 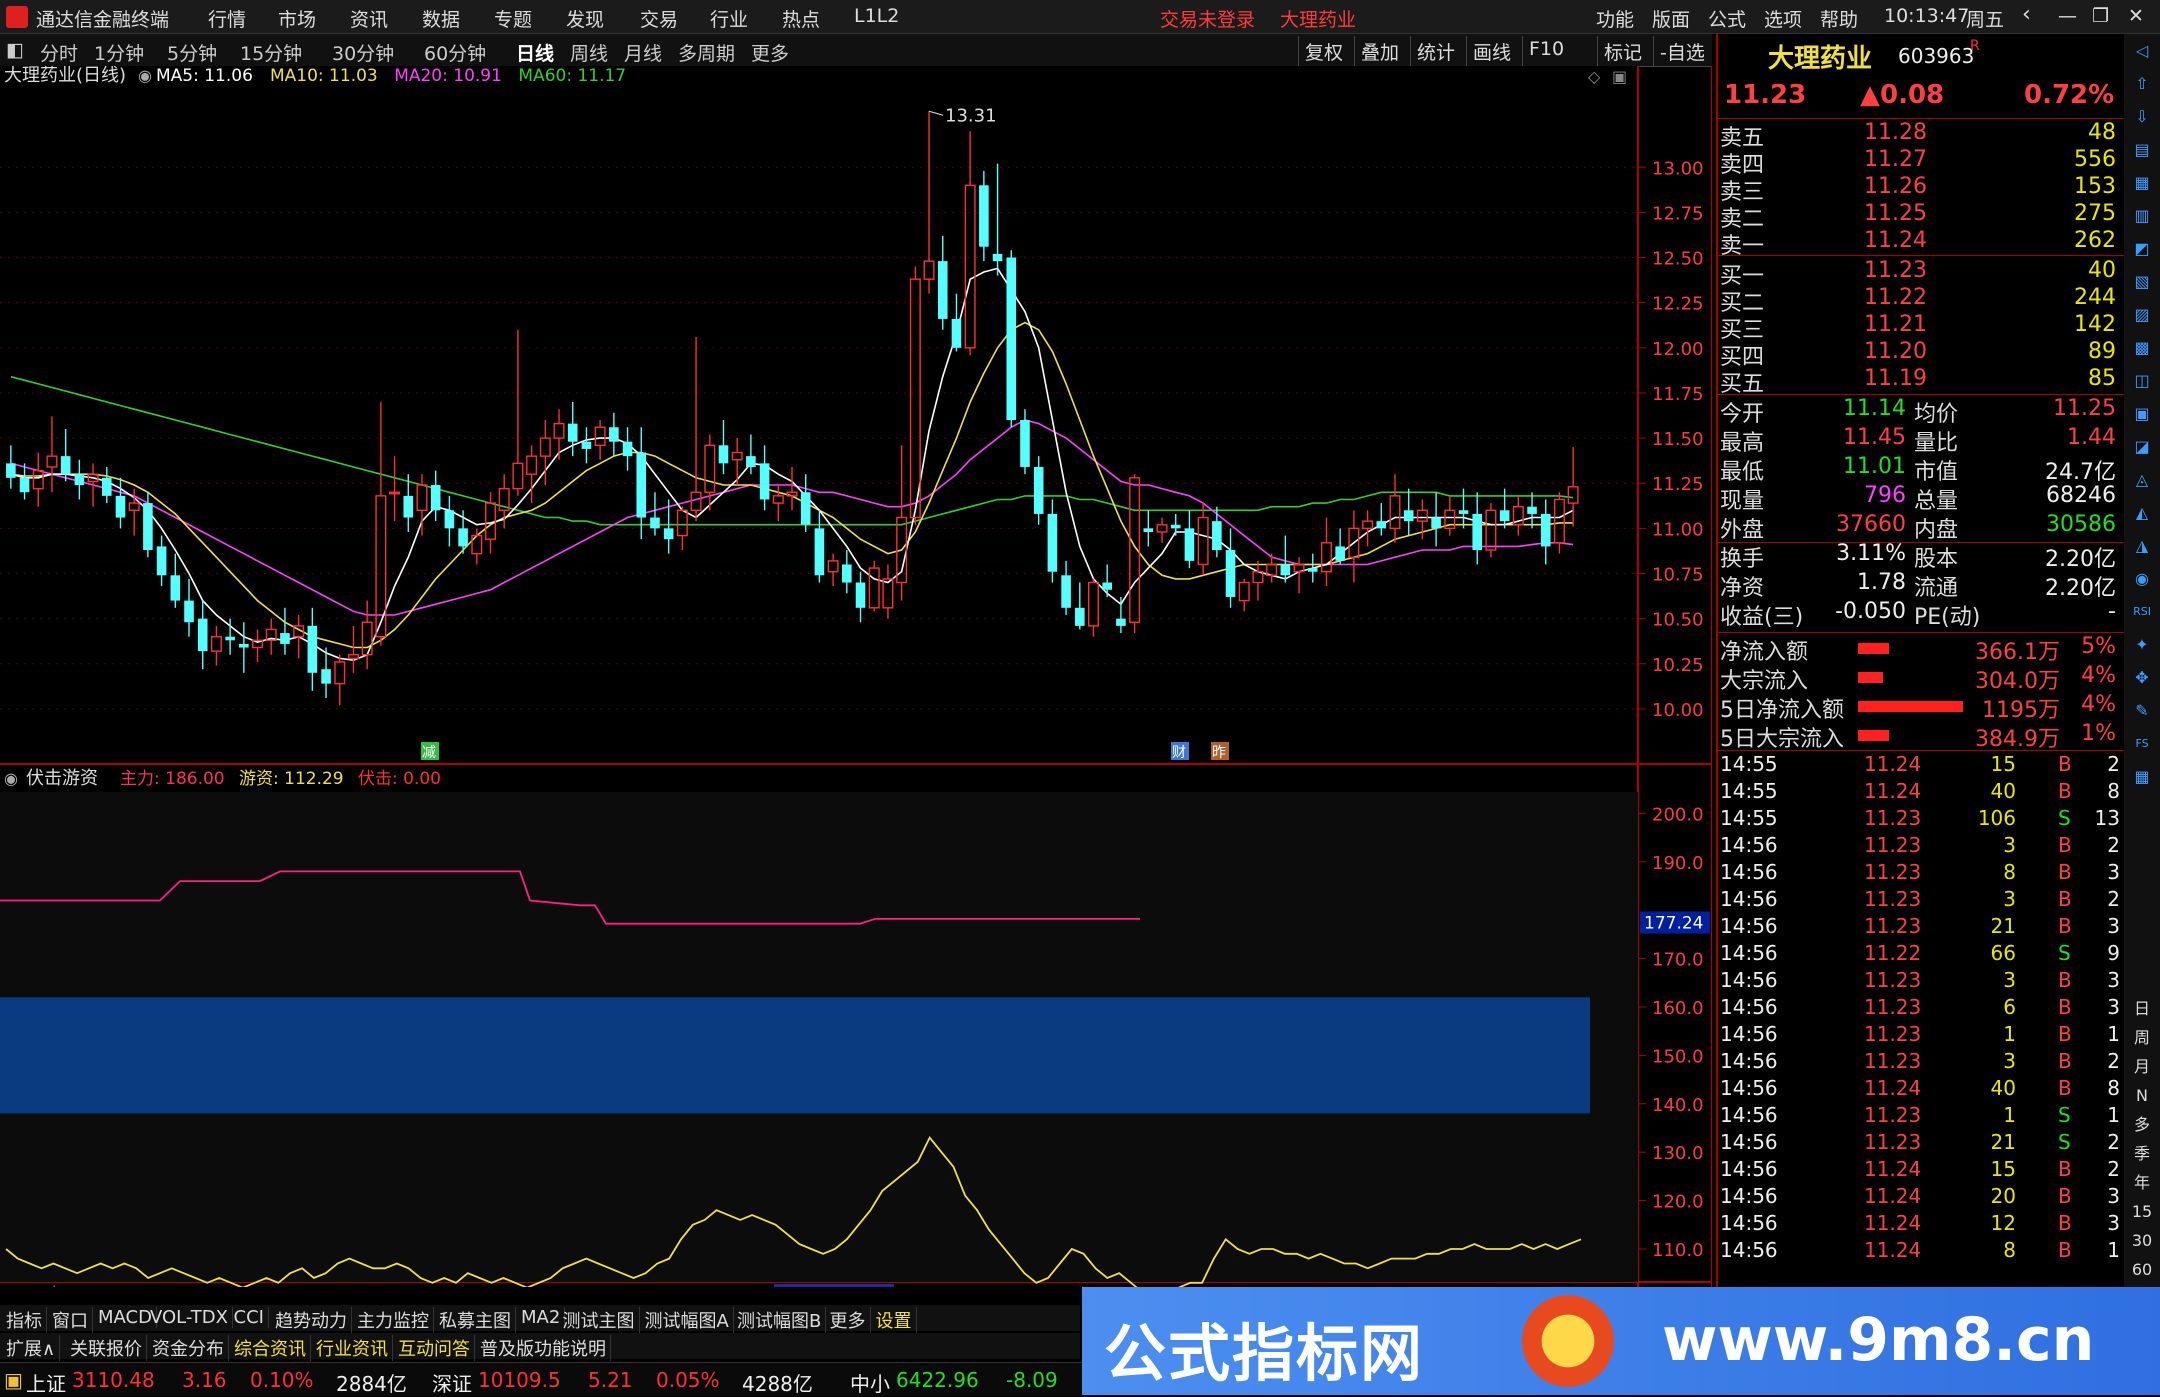 What do you see at coordinates (119, 52) in the screenshot?
I see `period-tab-1: 1分钟` at bounding box center [119, 52].